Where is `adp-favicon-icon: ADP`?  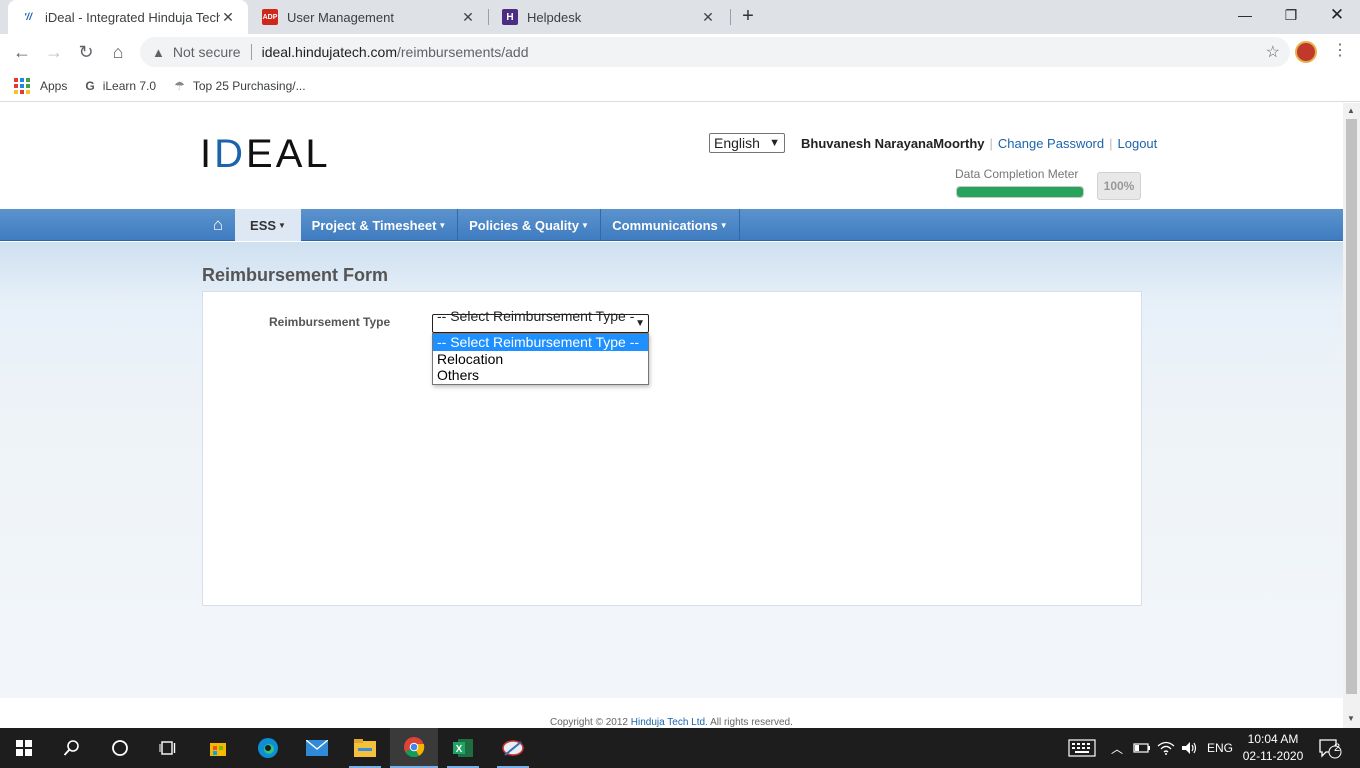 adp-favicon-icon: ADP is located at coordinates (270, 17).